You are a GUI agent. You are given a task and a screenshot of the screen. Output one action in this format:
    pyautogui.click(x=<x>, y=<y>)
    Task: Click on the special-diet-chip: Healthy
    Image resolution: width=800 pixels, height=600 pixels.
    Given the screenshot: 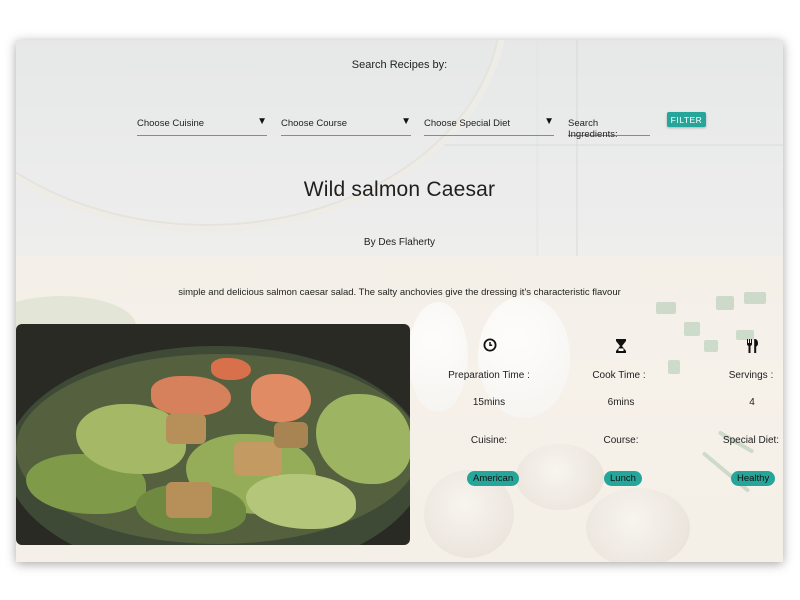 What is the action you would take?
    pyautogui.click(x=753, y=478)
    